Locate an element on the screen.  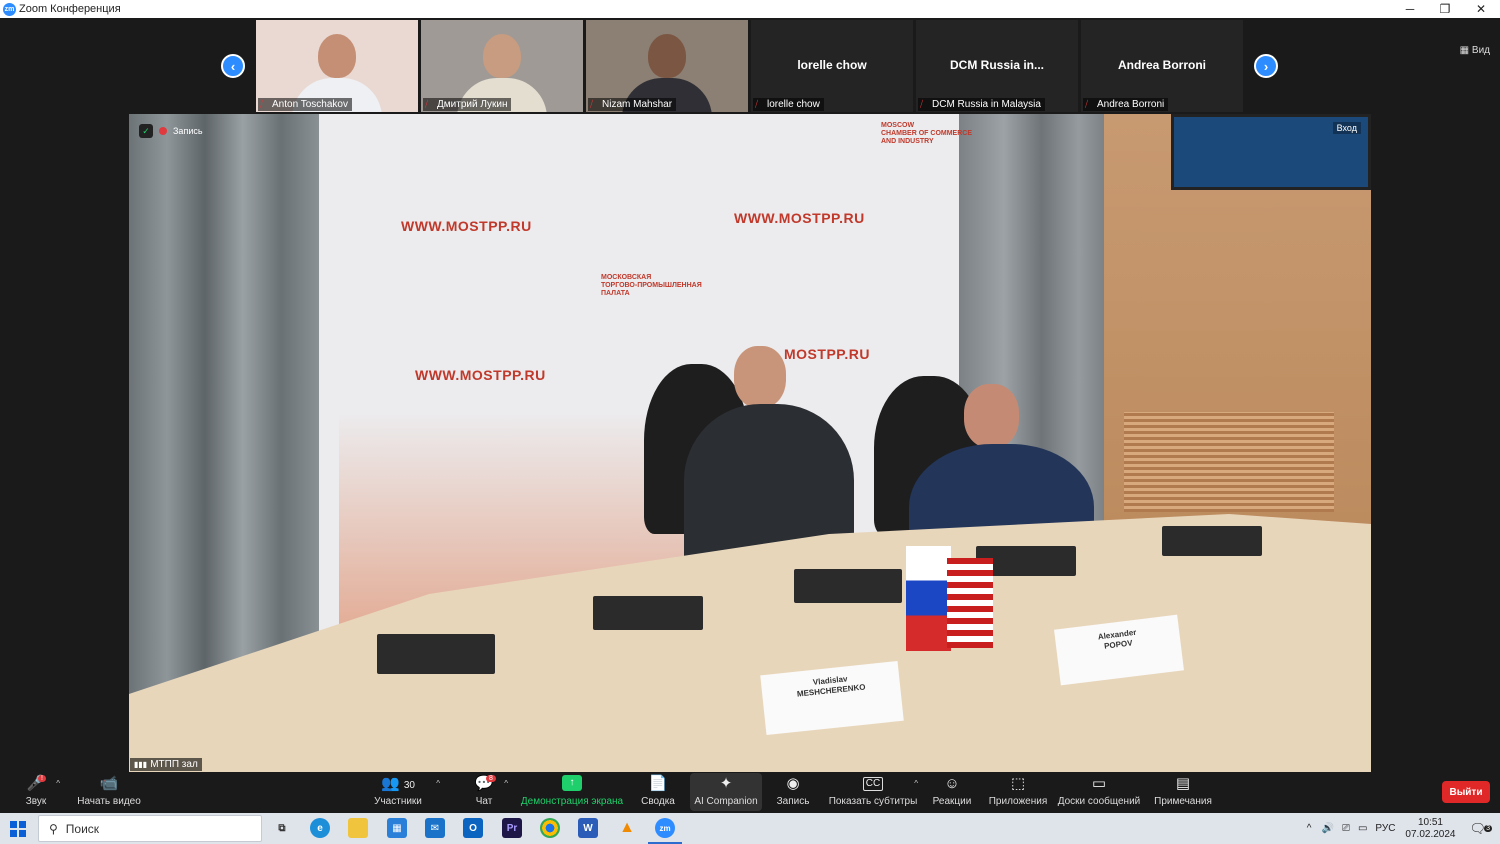
chevron-right-icon: › is located at coordinates (1266, 66).